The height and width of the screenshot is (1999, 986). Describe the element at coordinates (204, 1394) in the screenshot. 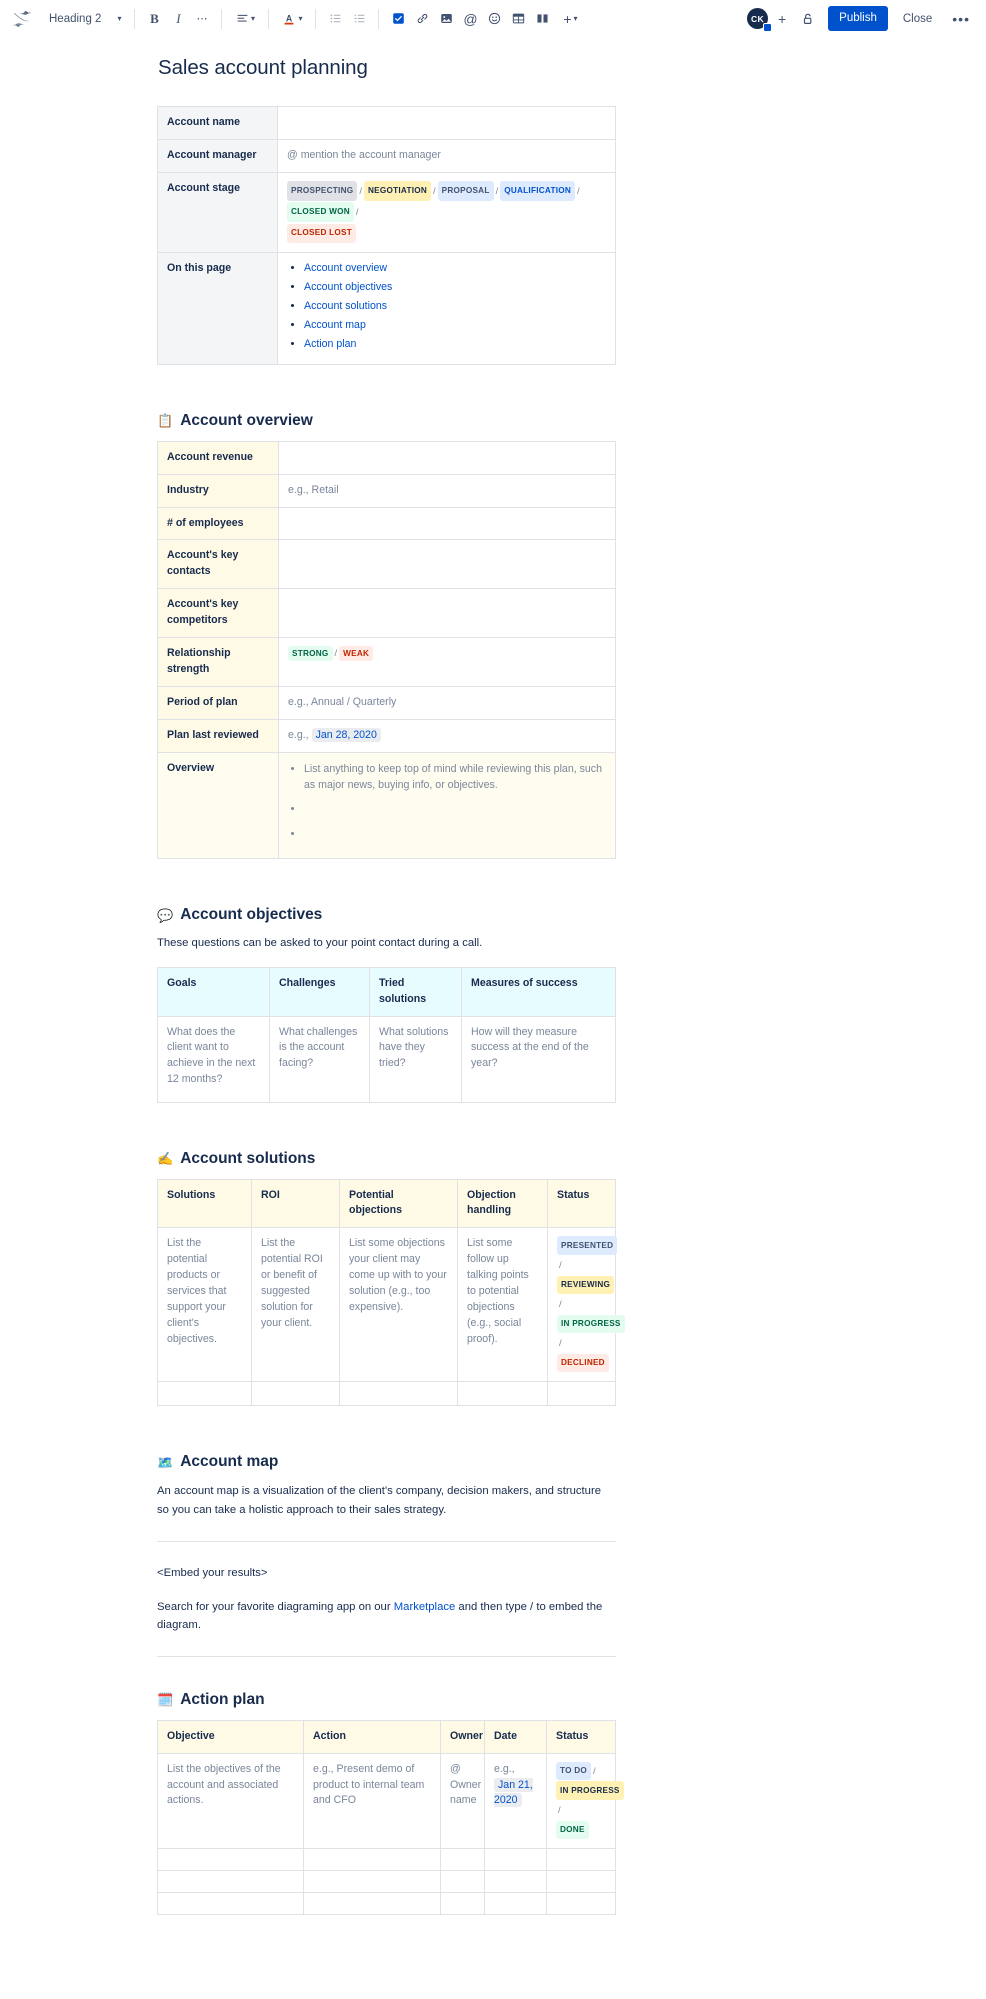

I see `cell-solutions-empty` at that location.